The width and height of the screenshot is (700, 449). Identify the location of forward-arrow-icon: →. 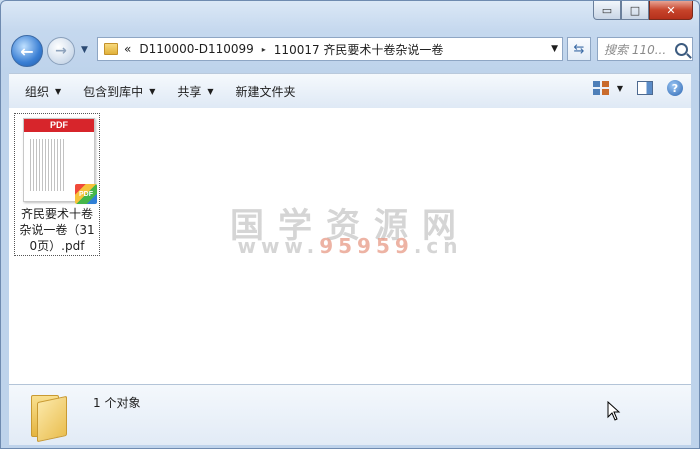
(61, 51).